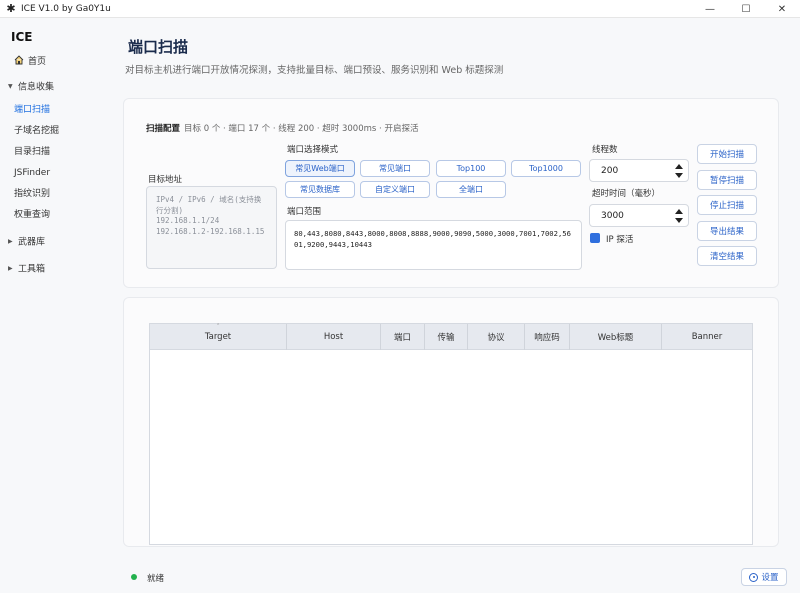  What do you see at coordinates (32, 152) in the screenshot?
I see `sidebar-item-dir-scan: 目录扫描` at bounding box center [32, 152].